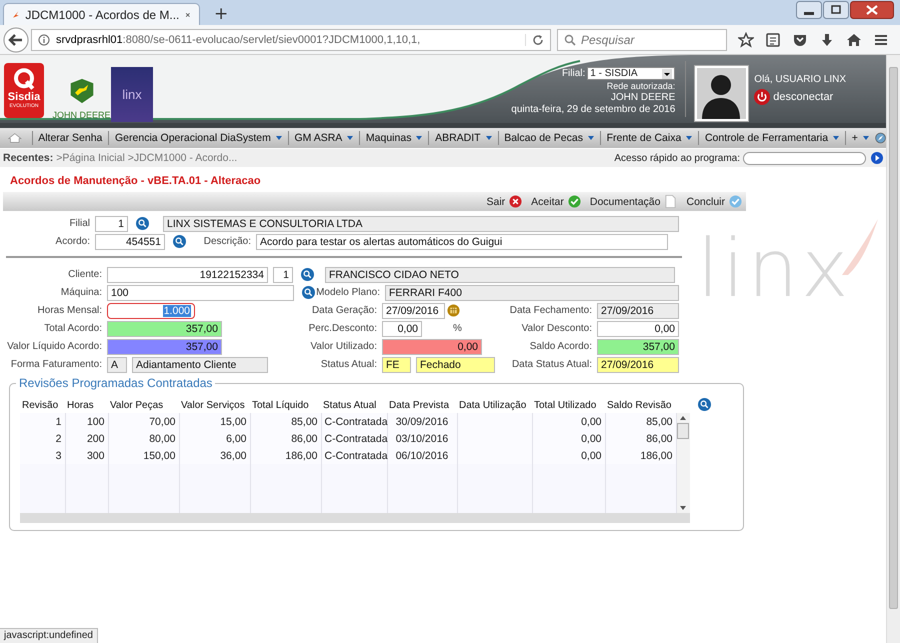  Describe the element at coordinates (151, 310) in the screenshot. I see `form-field: 1.000` at that location.